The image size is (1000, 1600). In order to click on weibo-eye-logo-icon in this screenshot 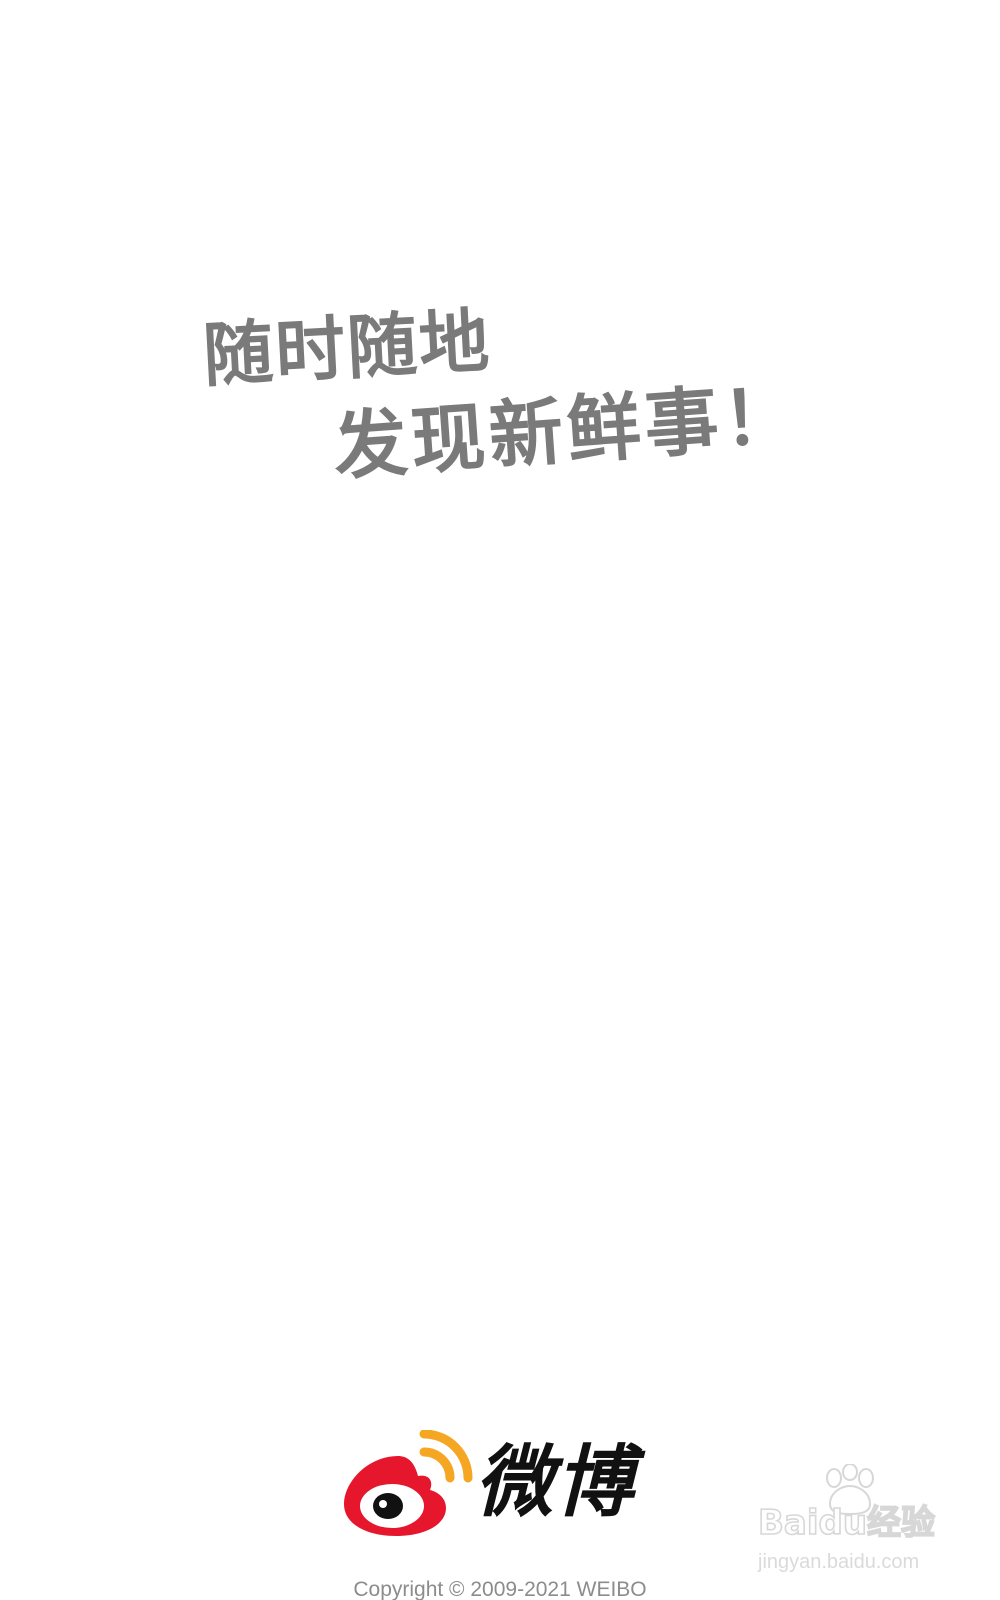, I will do `click(408, 1483)`.